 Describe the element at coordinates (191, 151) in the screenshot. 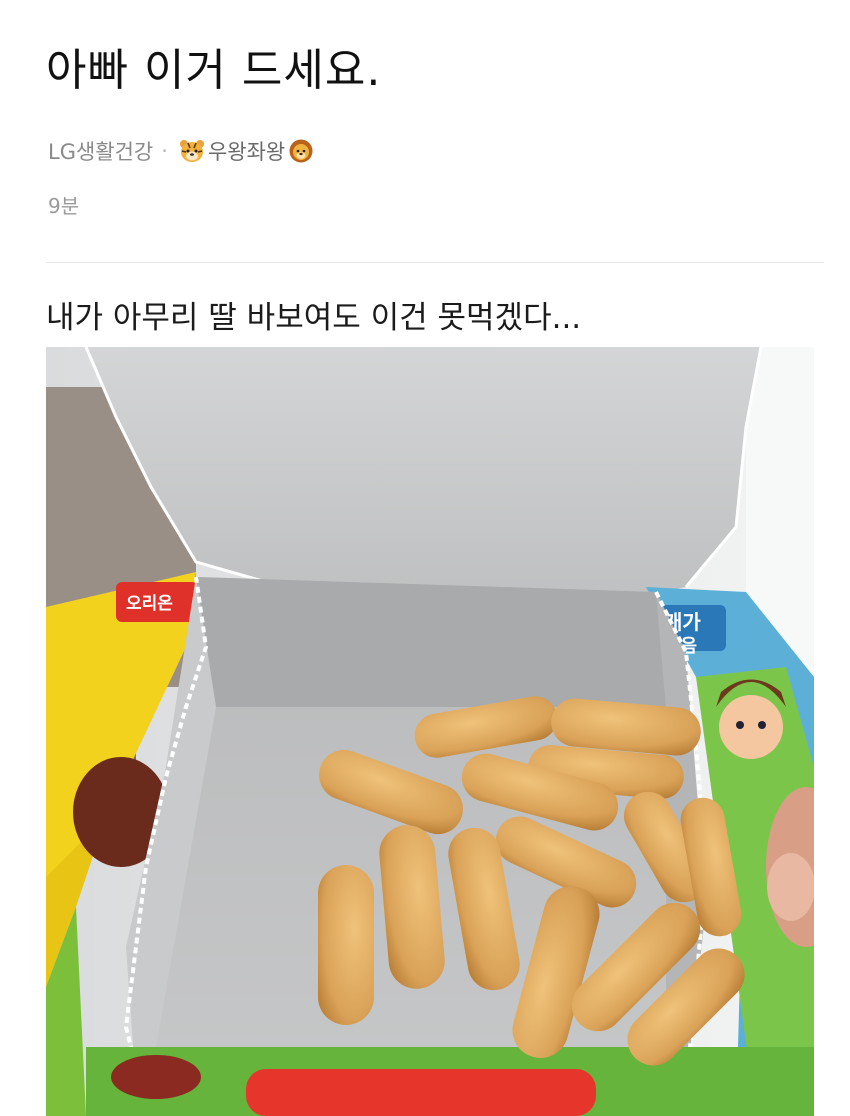

I see `tiger-face-icon` at that location.